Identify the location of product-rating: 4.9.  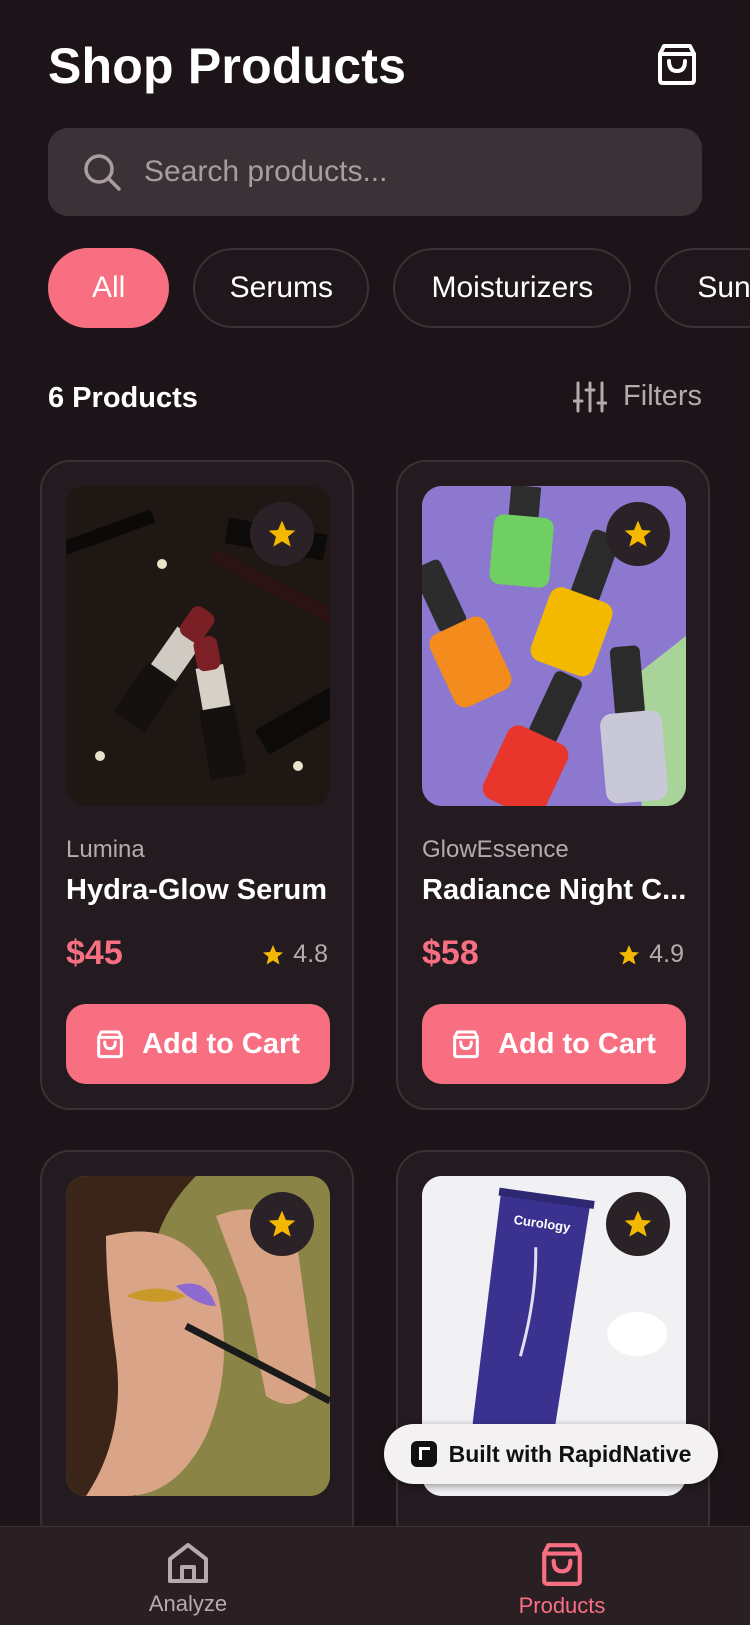
(650, 954).